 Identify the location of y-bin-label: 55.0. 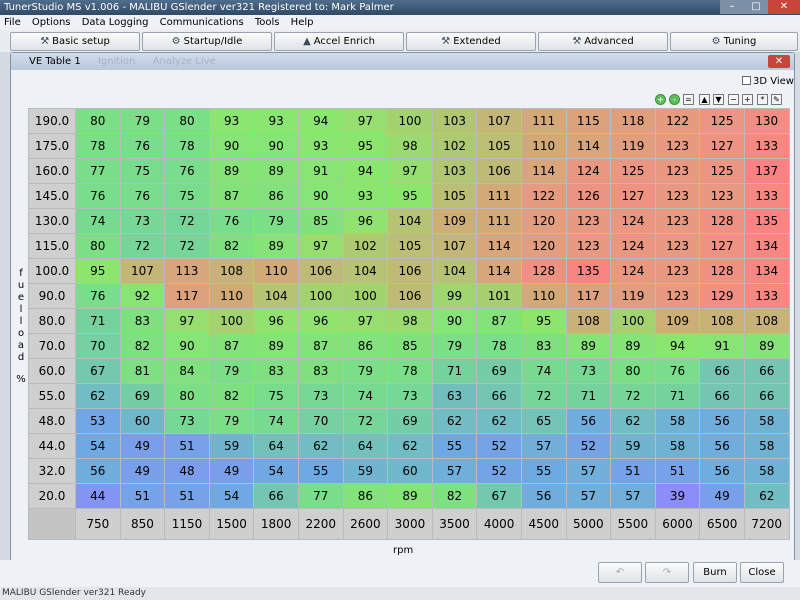
(52, 396).